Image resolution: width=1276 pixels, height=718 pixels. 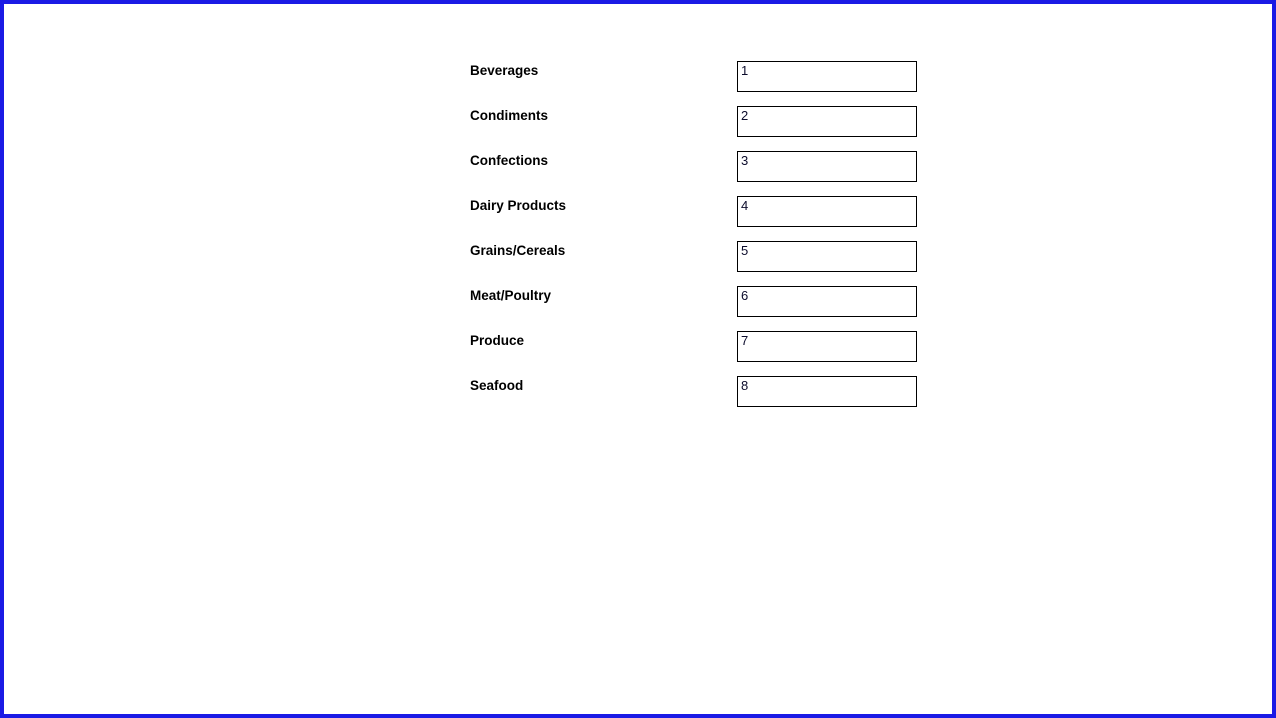 I want to click on field-input-produce: 7, so click(x=827, y=346).